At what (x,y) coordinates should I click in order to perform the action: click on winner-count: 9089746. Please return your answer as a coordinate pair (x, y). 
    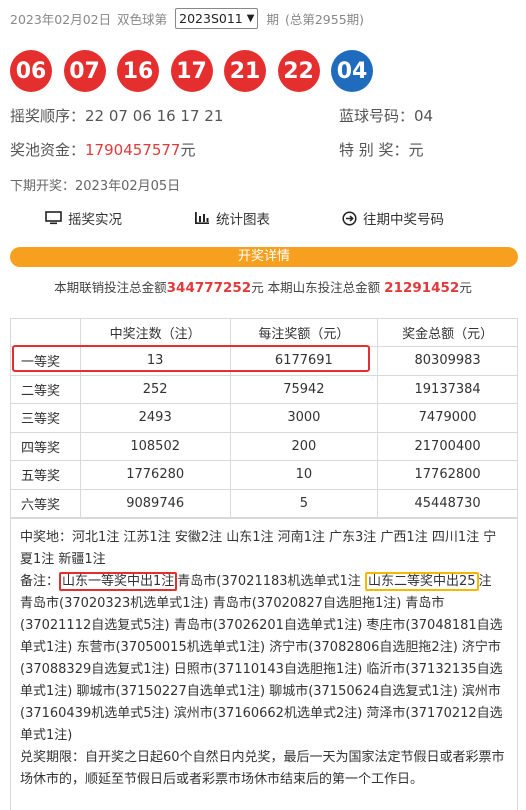
    Looking at the image, I should click on (155, 503).